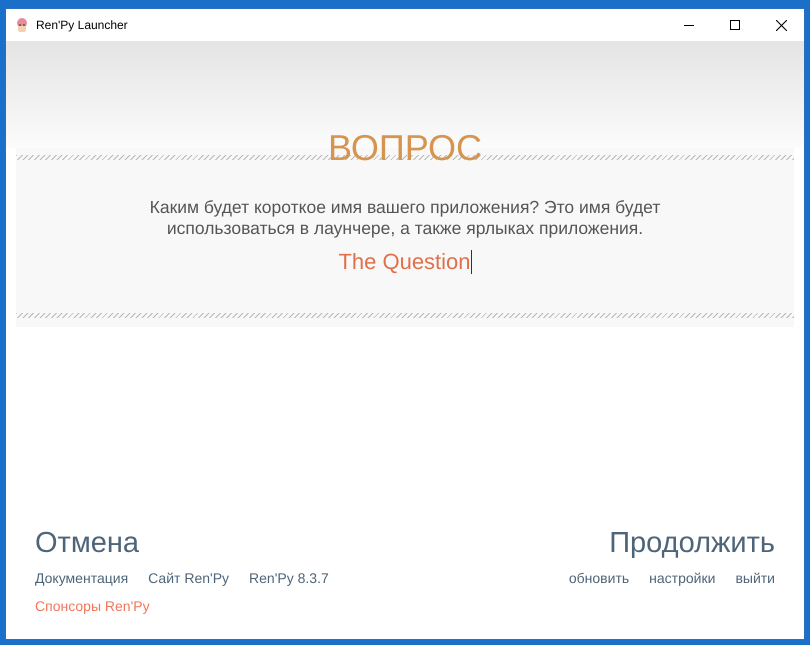 This screenshot has width=810, height=645. Describe the element at coordinates (755, 578) in the screenshot. I see `footer-link: выйти` at that location.